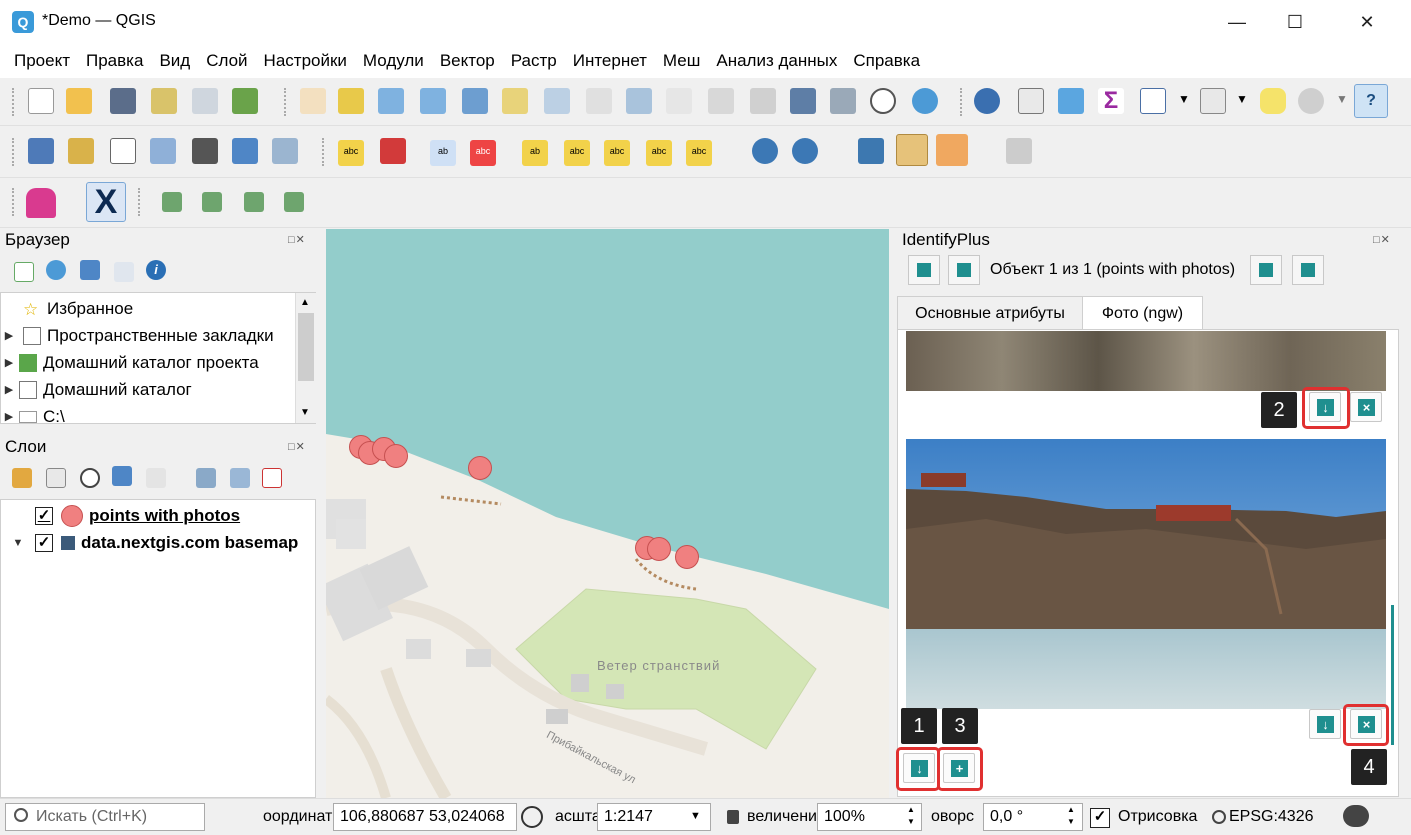 The width and height of the screenshot is (1411, 835). I want to click on browser-item-favorites: ☆ Избранное, so click(67, 308).